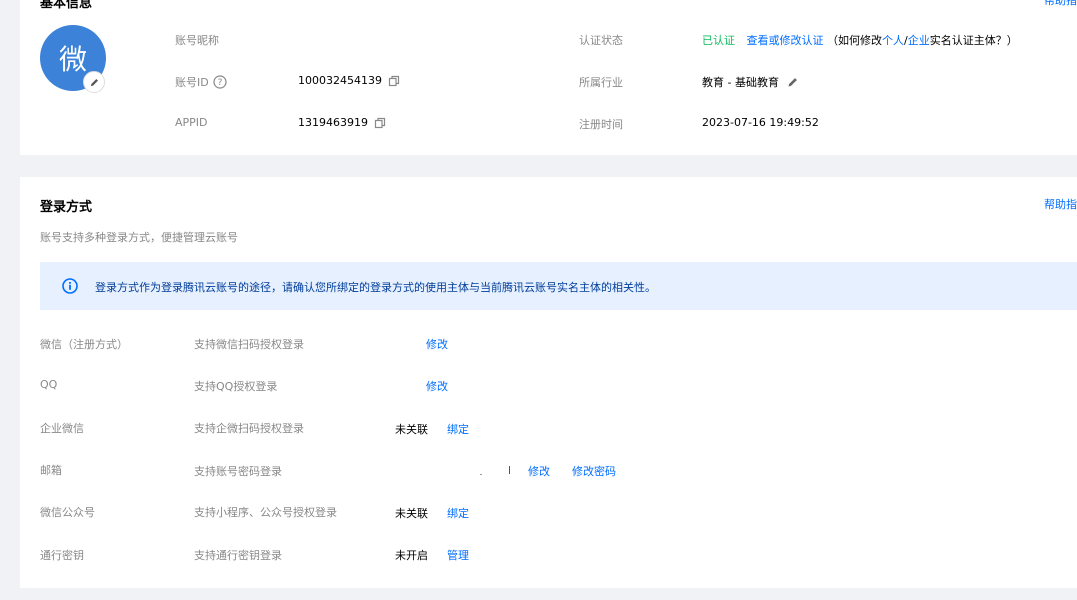 The width and height of the screenshot is (1077, 600). I want to click on auth-status-badge: 已认证, so click(718, 40).